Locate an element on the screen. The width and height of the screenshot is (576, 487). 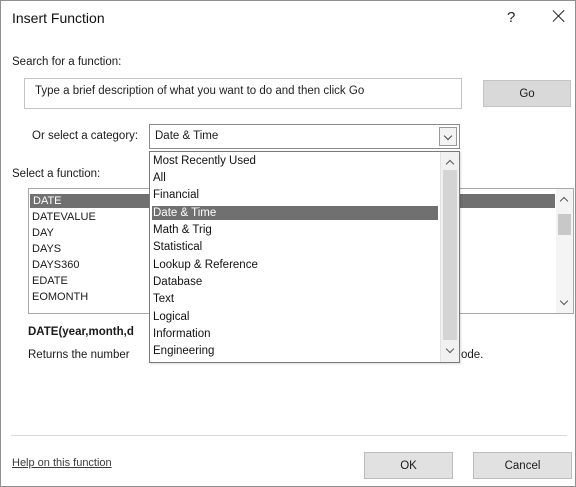
category-label: Or select a category: is located at coordinates (85, 136).